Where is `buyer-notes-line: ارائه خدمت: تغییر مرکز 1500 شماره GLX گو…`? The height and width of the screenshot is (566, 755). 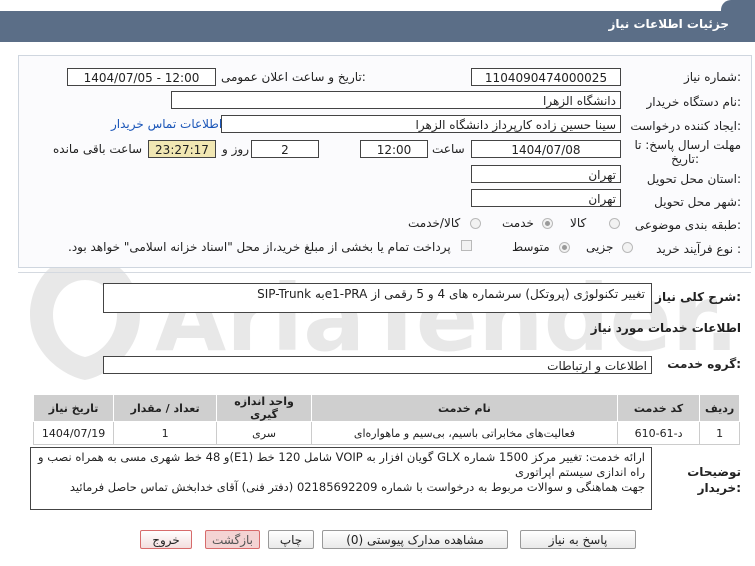 buyer-notes-line: ارائه خدمت: تغییر مرکز 1500 شماره GLX گو… is located at coordinates (341, 457).